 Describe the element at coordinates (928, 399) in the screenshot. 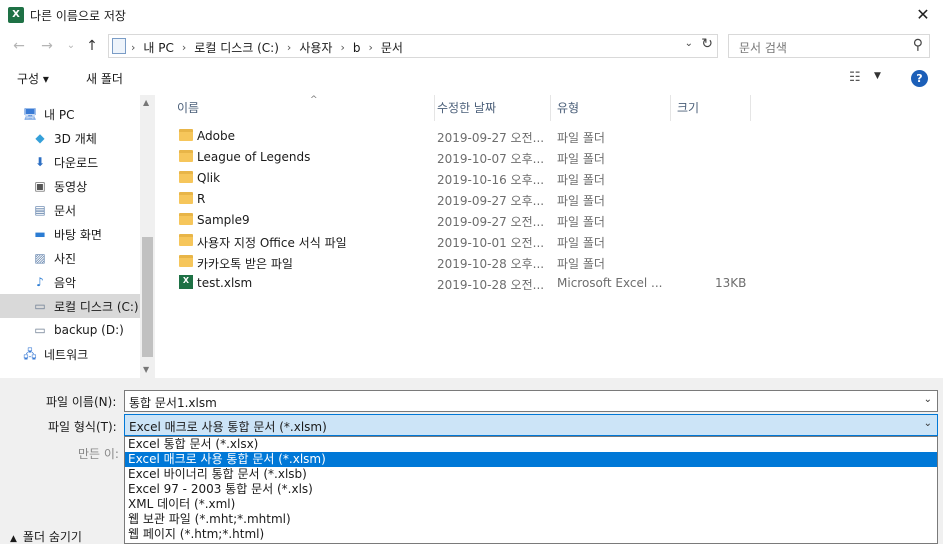

I see `filename-dropdown-icon: ⌄` at that location.